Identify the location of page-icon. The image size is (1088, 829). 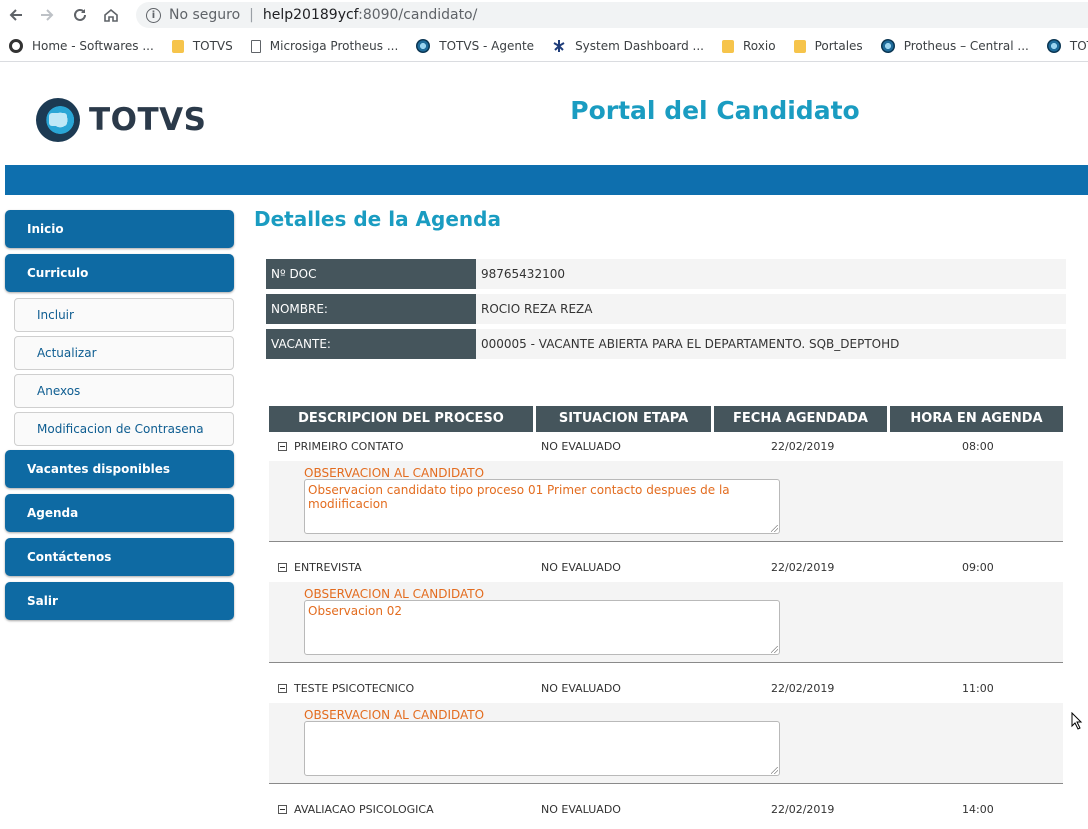
(255, 46).